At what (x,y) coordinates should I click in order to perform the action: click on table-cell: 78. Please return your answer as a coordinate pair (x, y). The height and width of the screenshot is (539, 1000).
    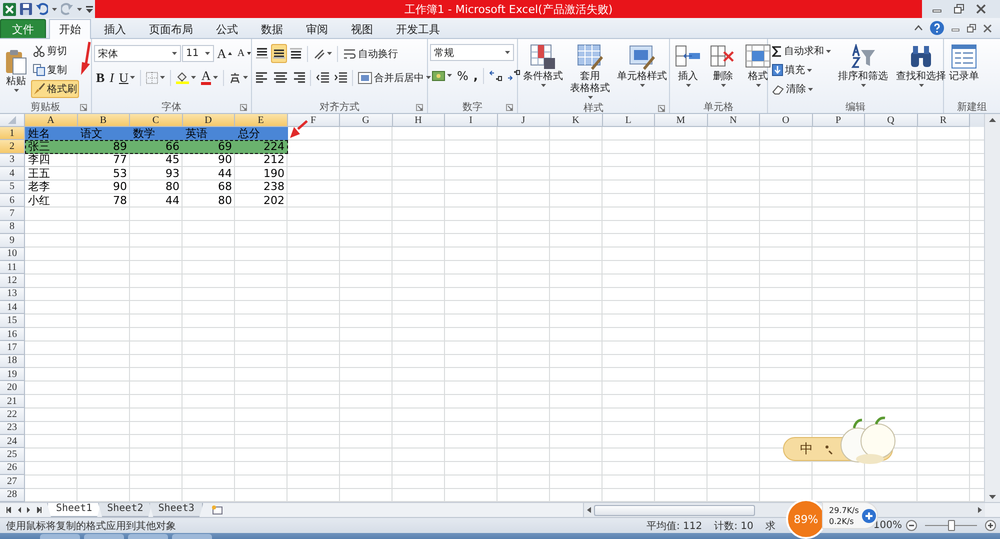
    Looking at the image, I should click on (104, 201).